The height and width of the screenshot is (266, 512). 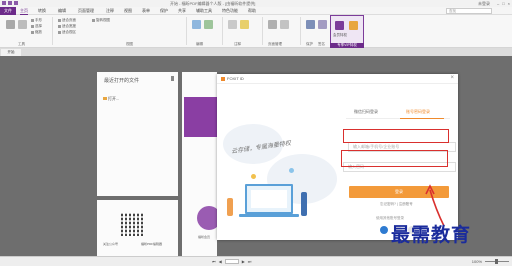 What do you see at coordinates (469, 11) in the screenshot?
I see `search-input: 查找` at bounding box center [469, 11].